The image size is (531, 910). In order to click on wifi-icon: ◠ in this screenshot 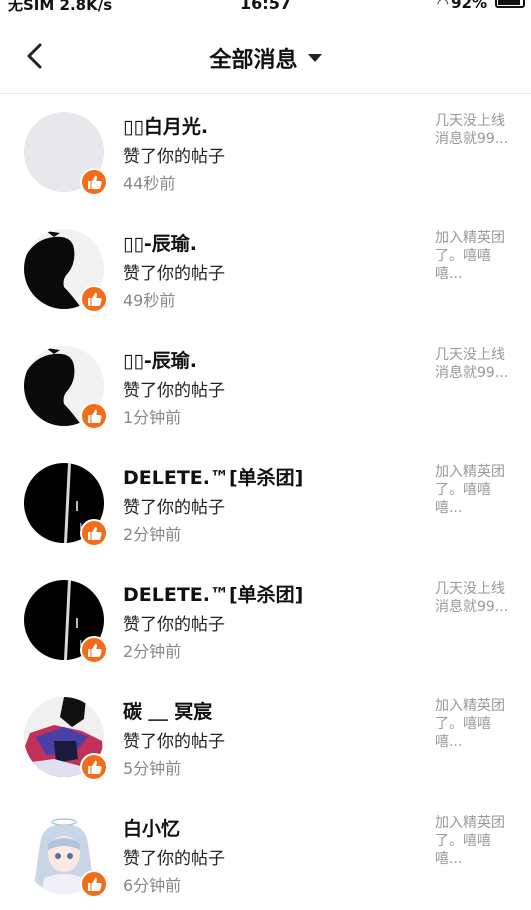, I will do `click(442, 6)`.